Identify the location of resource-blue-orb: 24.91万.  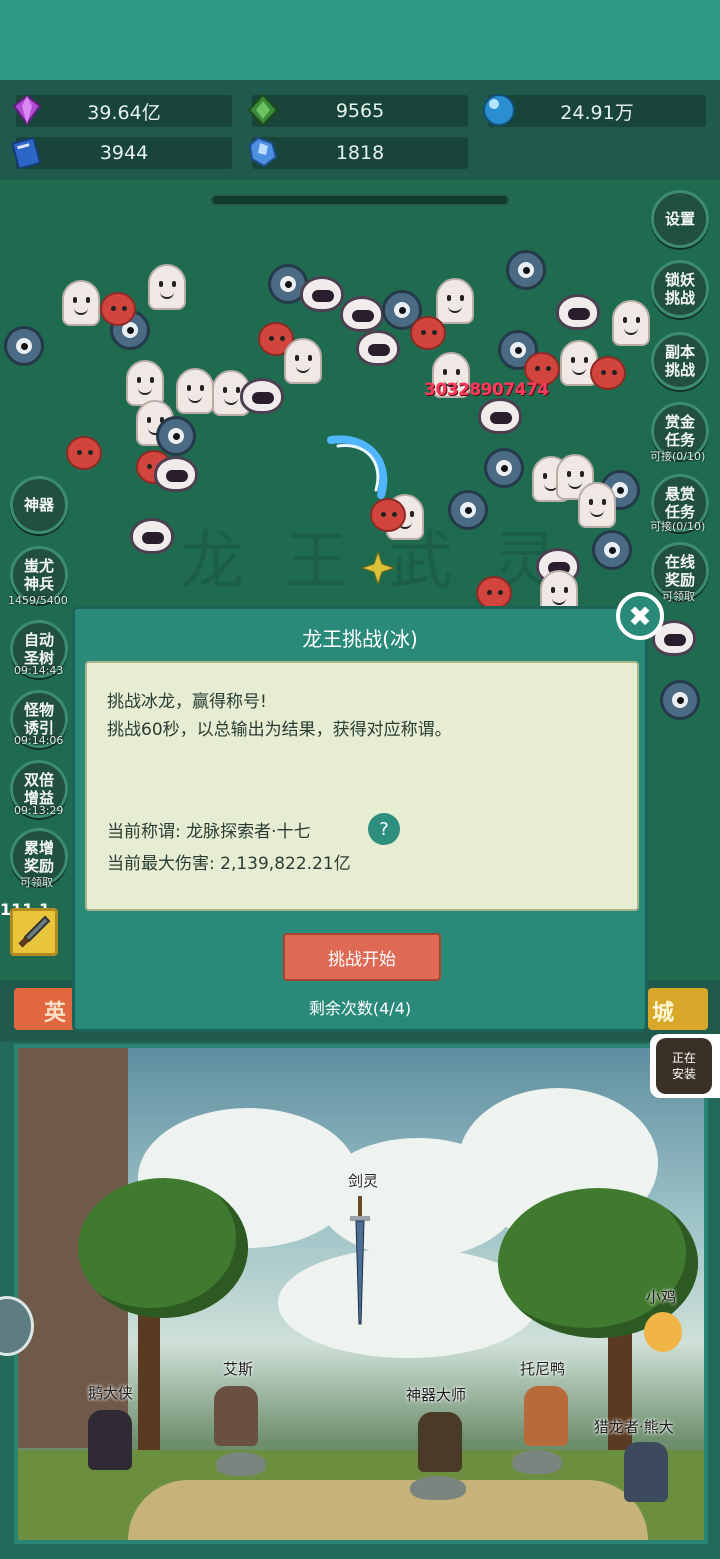
(594, 110).